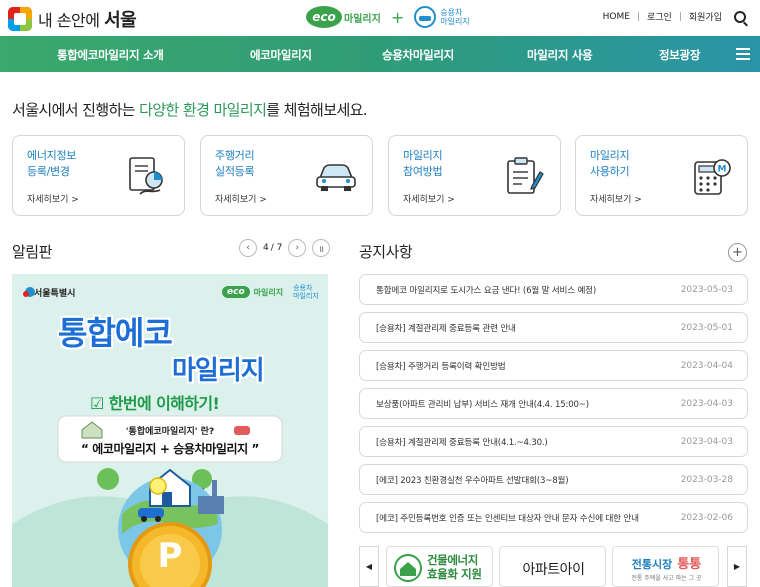 The image size is (760, 587). What do you see at coordinates (317, 110) in the screenshot?
I see `intro-suffix: 를 체험해보세요.` at bounding box center [317, 110].